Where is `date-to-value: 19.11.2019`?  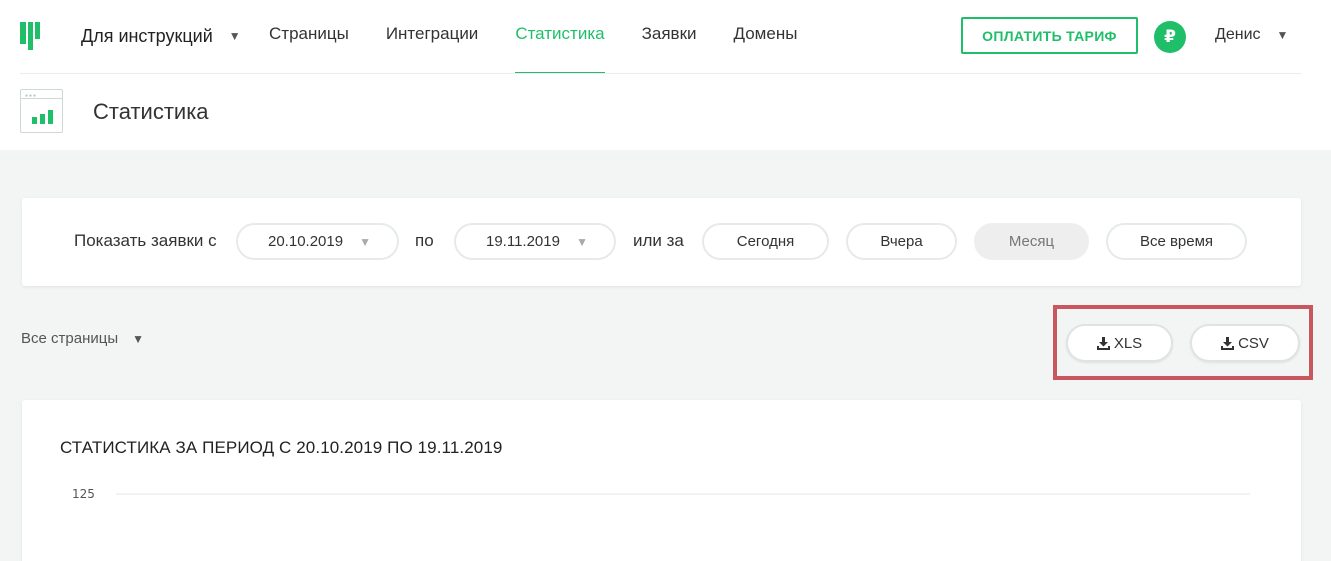
date-to-value: 19.11.2019 is located at coordinates (523, 241).